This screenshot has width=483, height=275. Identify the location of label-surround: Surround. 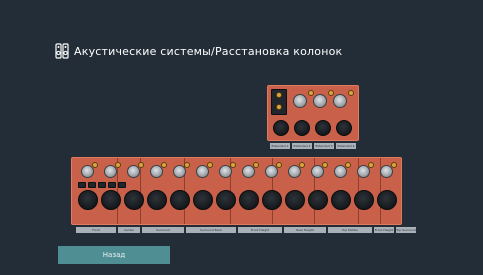
(163, 230).